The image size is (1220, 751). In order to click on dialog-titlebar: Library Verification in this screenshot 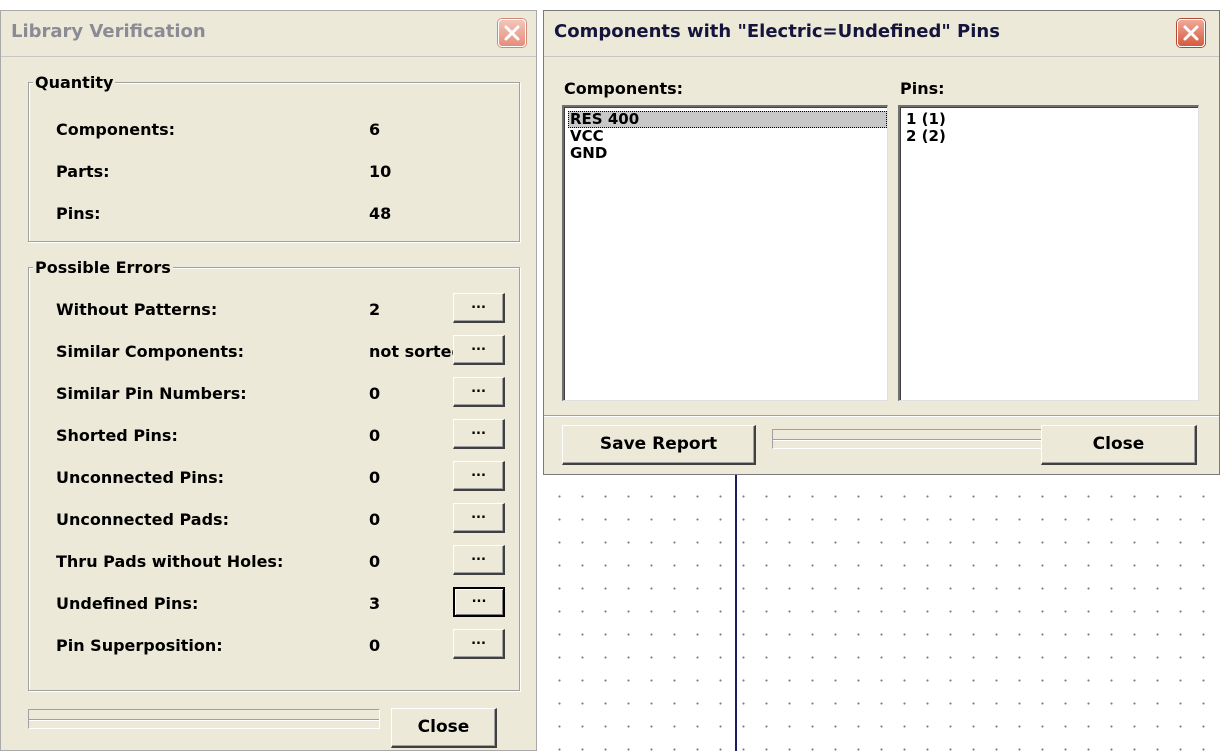, I will do `click(268, 34)`.